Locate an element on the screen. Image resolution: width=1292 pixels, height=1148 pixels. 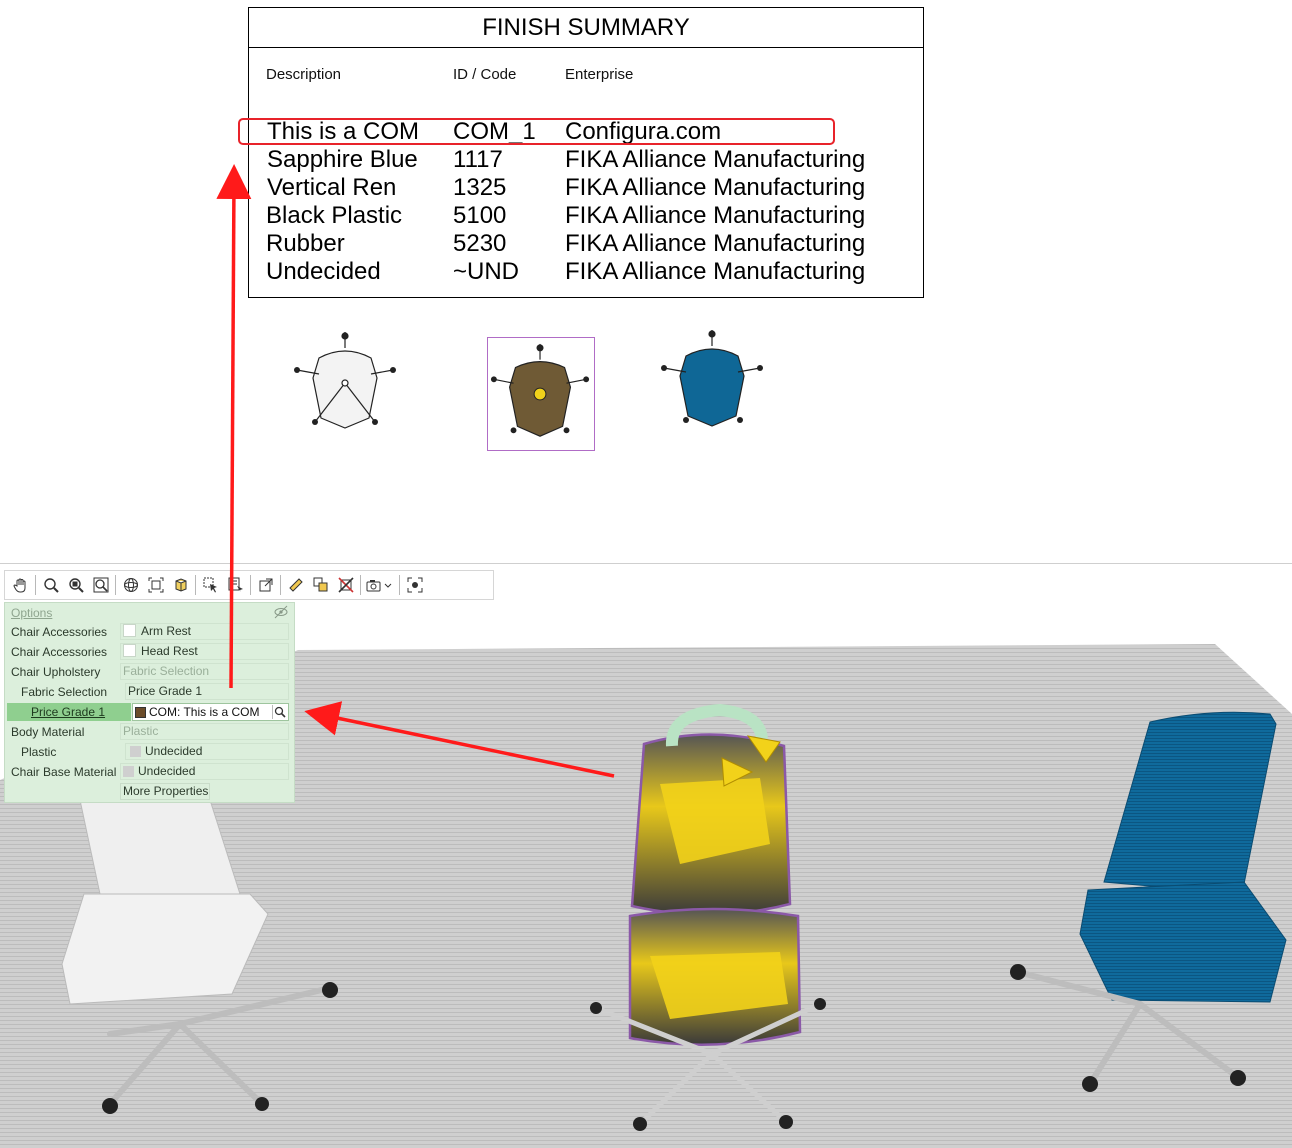
option-value: Arm Rest is located at coordinates (166, 631).